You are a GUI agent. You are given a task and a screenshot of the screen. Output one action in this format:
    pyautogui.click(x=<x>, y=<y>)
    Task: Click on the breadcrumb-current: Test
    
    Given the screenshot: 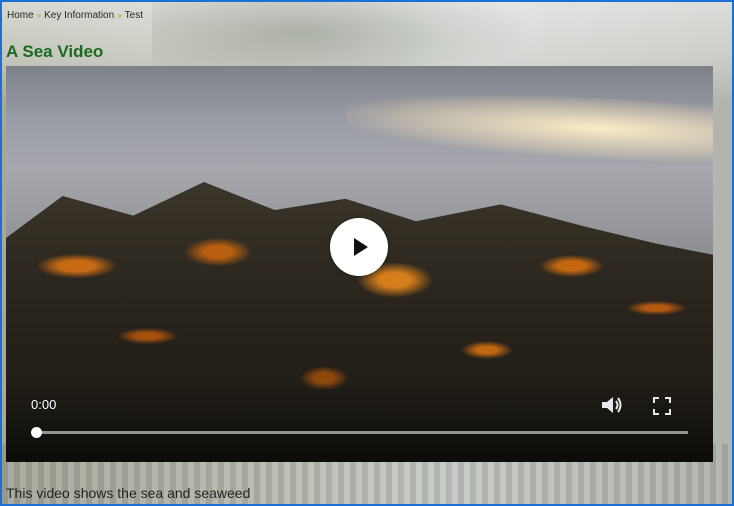 What is the action you would take?
    pyautogui.click(x=133, y=15)
    